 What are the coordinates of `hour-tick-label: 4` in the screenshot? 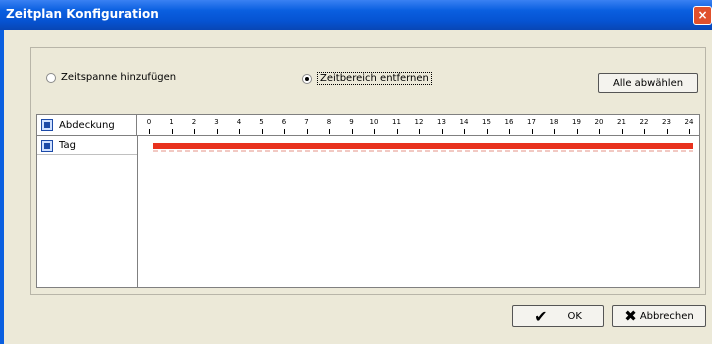 It's located at (239, 122).